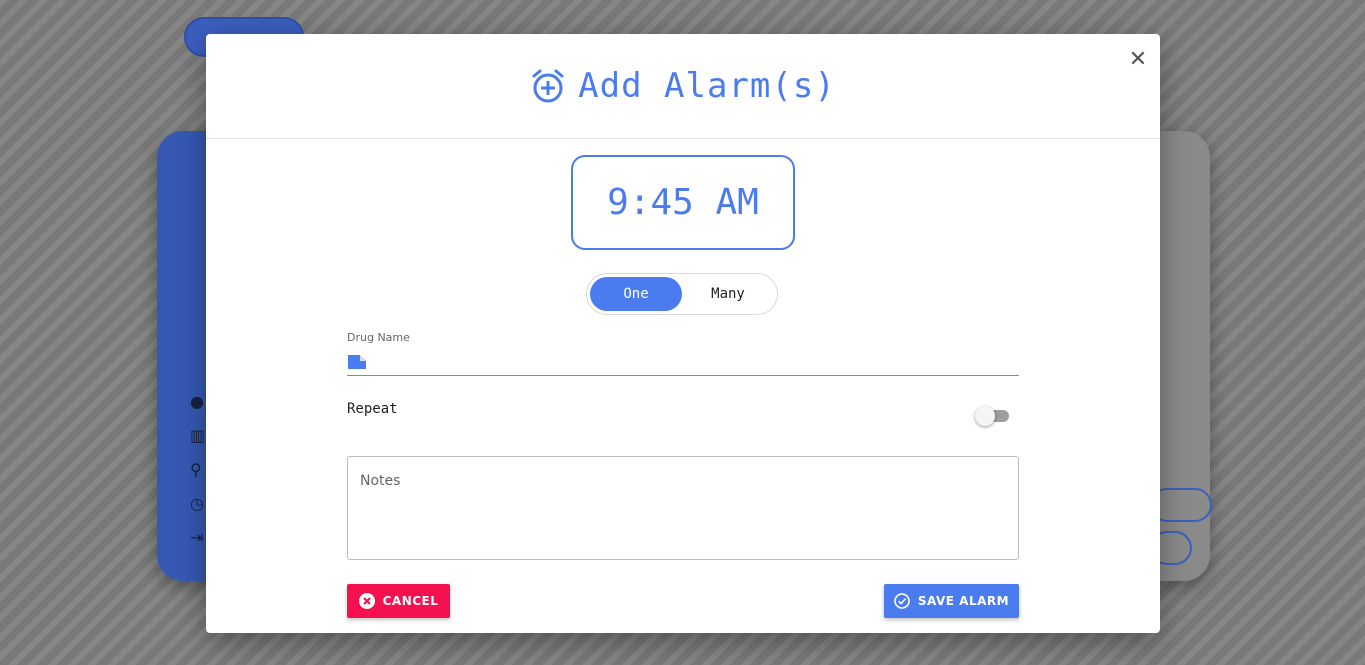 This screenshot has width=1365, height=665. I want to click on dialog-header: Add Alarm(s), so click(683, 86).